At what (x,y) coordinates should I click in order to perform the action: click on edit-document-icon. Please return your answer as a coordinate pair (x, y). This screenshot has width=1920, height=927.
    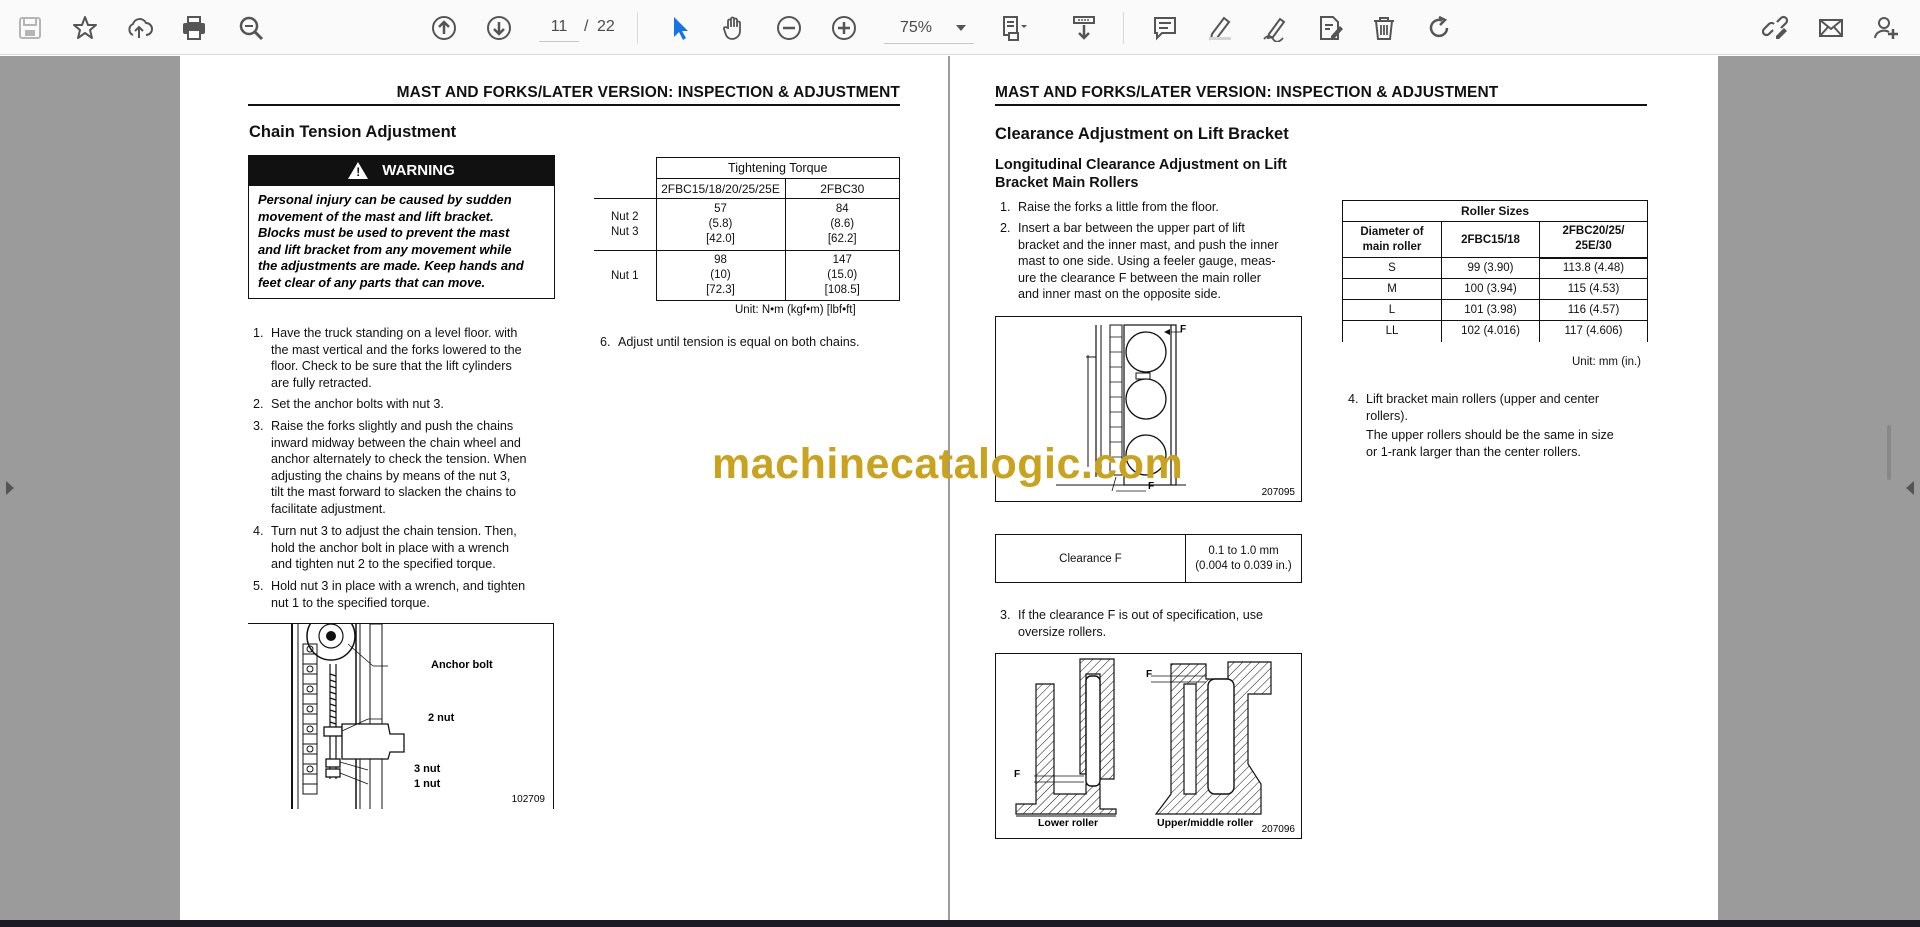
    Looking at the image, I should click on (1330, 28).